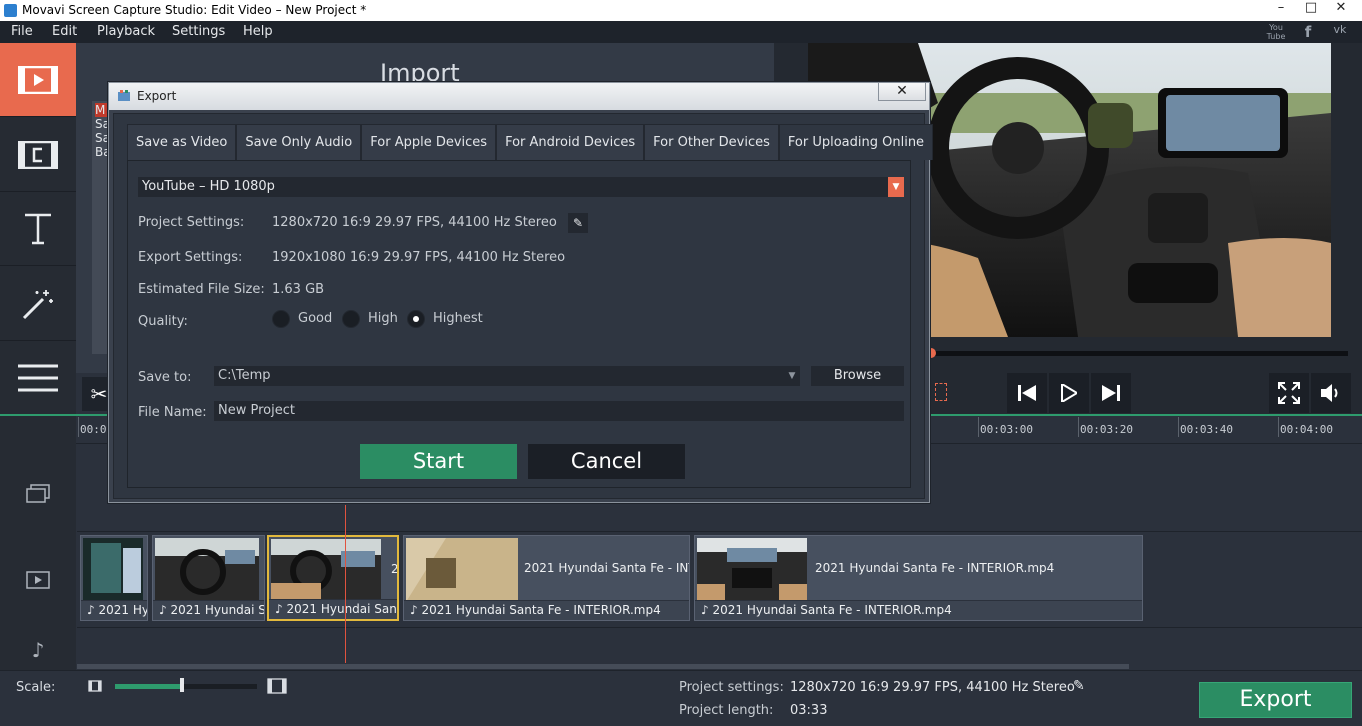 This screenshot has height=726, width=1362. Describe the element at coordinates (570, 142) in the screenshot. I see `tab-android-devices: For Android Devices` at that location.